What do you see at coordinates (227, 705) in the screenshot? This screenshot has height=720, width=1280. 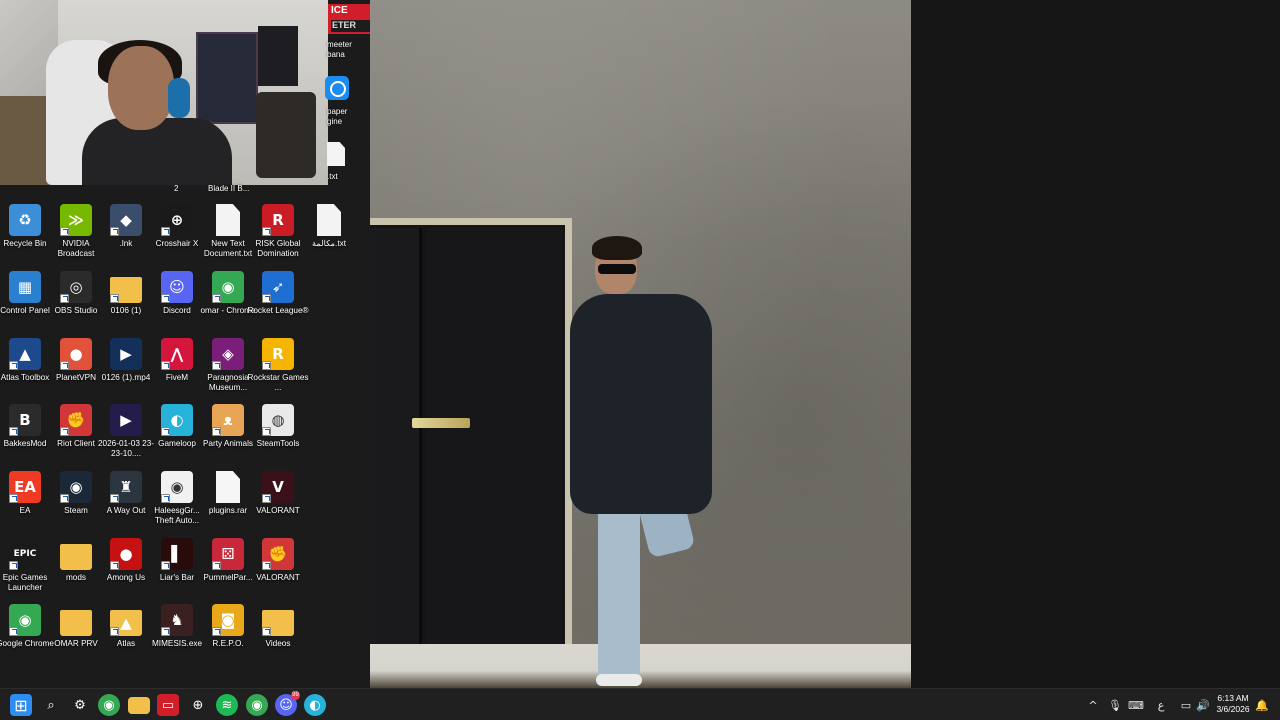 I see `taskbar-spotify: ≋` at bounding box center [227, 705].